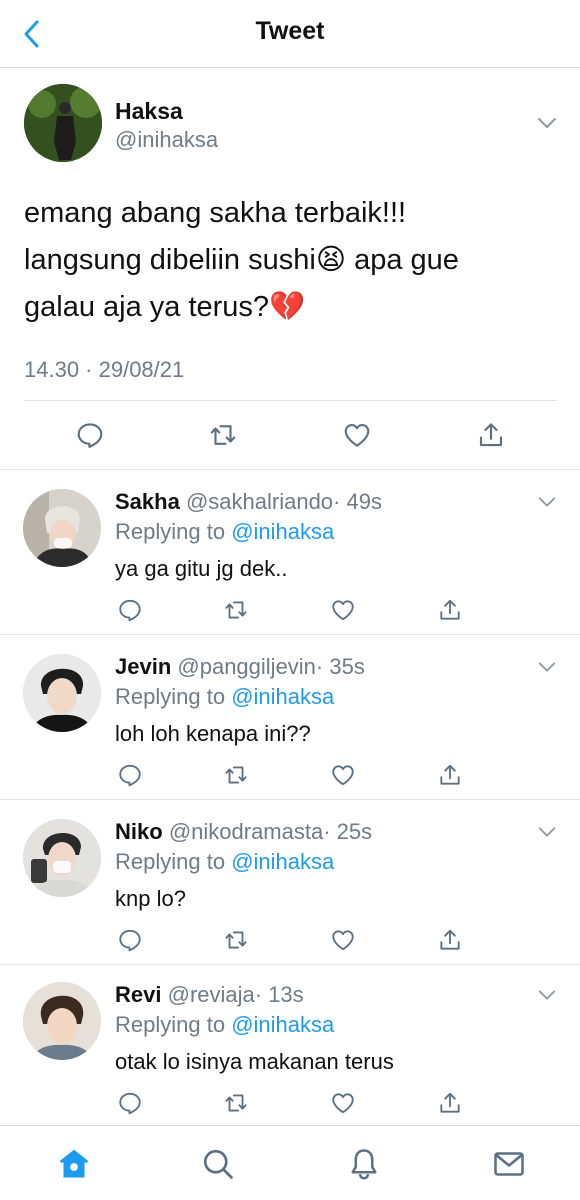  Describe the element at coordinates (201, 568) in the screenshot. I see `reply-text: ya ga gitu jg dek..` at that location.